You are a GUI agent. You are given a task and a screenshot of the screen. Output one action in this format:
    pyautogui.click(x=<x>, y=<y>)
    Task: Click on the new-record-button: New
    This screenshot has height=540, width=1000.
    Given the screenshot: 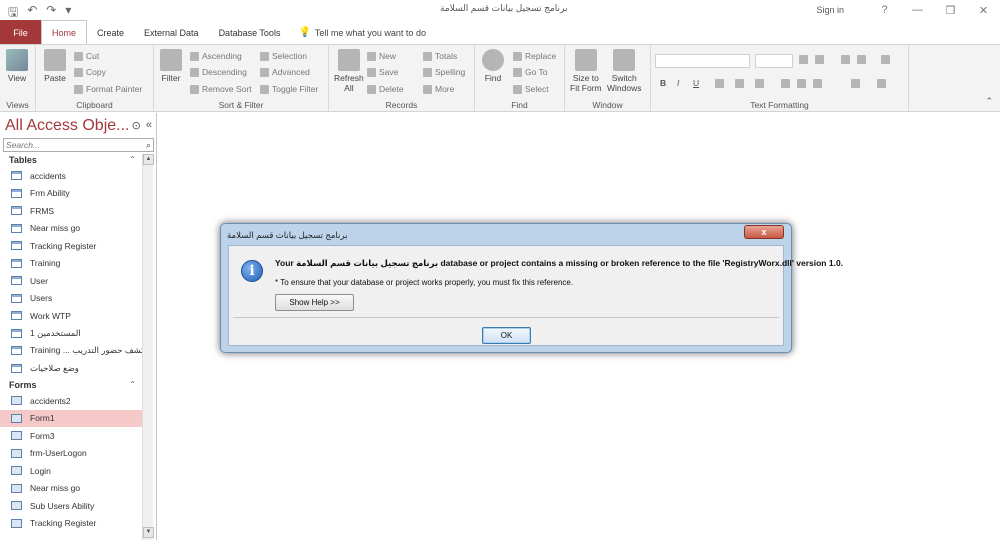 What is the action you would take?
    pyautogui.click(x=381, y=56)
    